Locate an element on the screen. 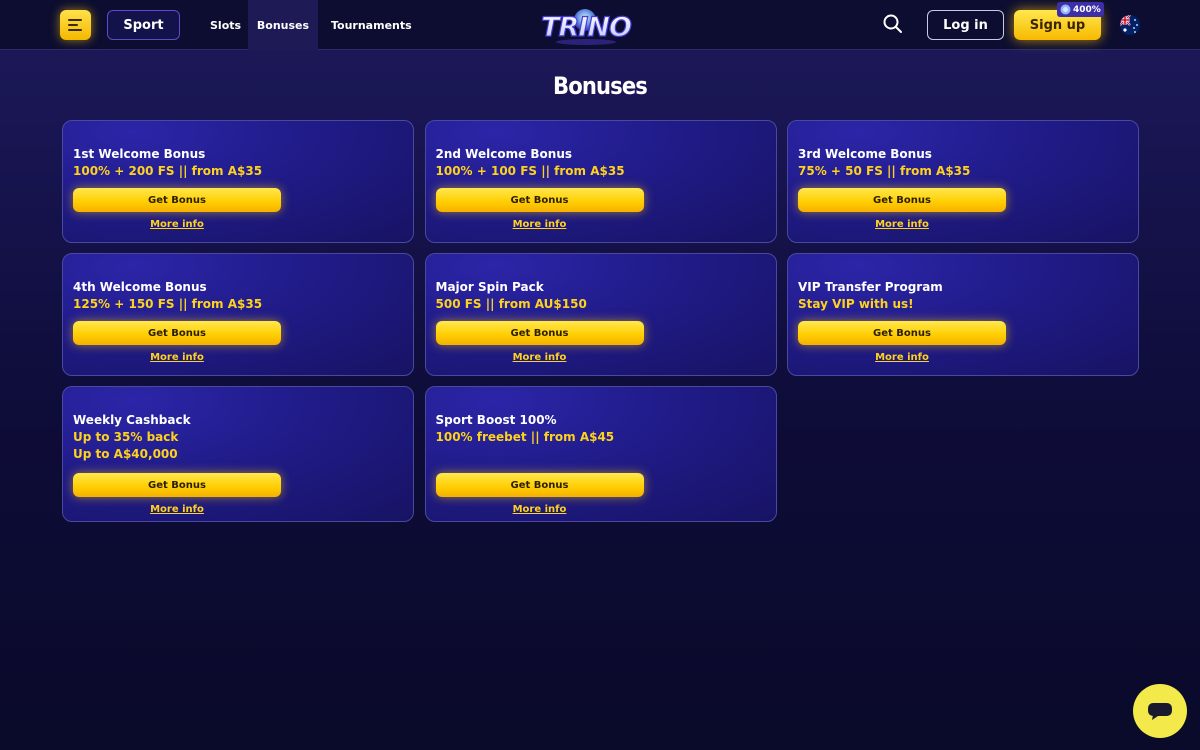 This screenshot has width=1200, height=750. promo-badge-text: 400% is located at coordinates (1087, 9).